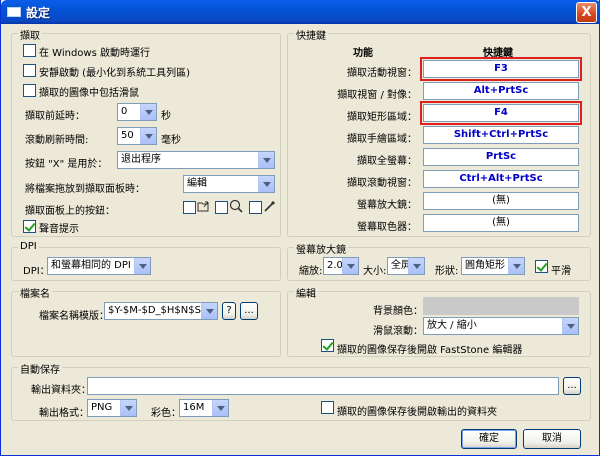 Image resolution: width=600 pixels, height=456 pixels. I want to click on color-depth-select: 16M, so click(204, 408).